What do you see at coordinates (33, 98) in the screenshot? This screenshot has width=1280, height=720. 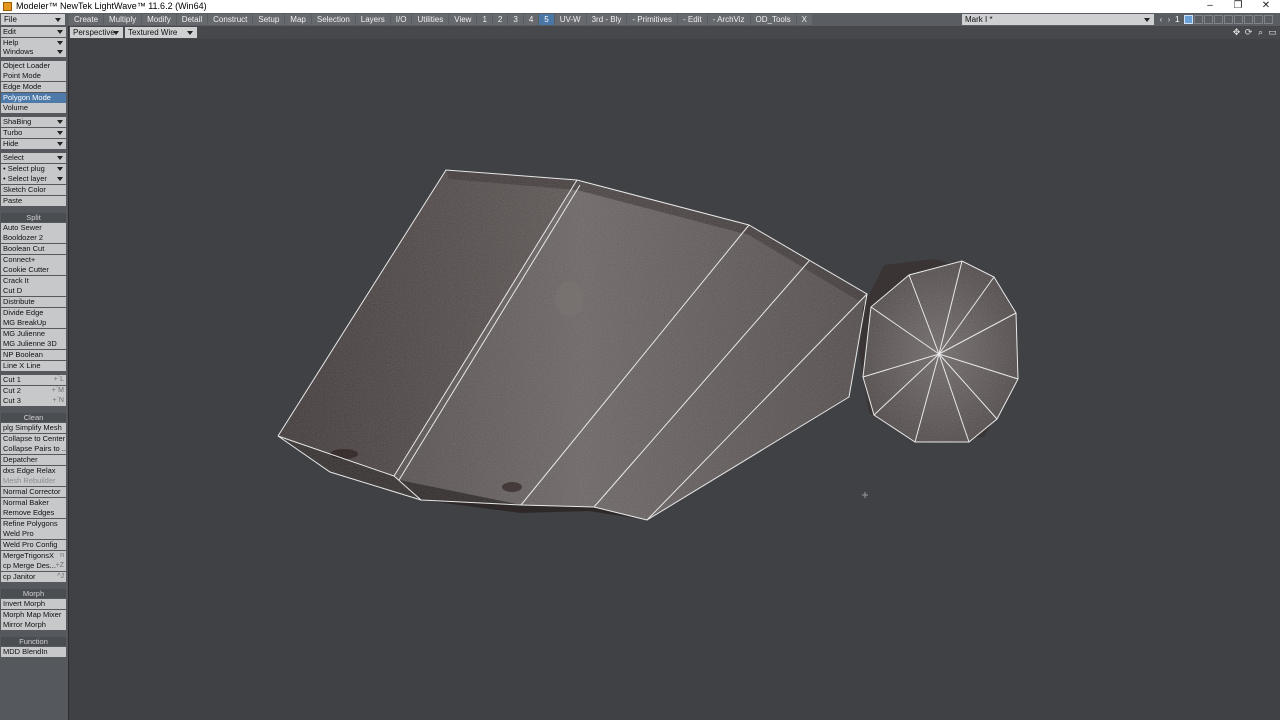 I see `polygon-mode-button: Polygon Mode` at bounding box center [33, 98].